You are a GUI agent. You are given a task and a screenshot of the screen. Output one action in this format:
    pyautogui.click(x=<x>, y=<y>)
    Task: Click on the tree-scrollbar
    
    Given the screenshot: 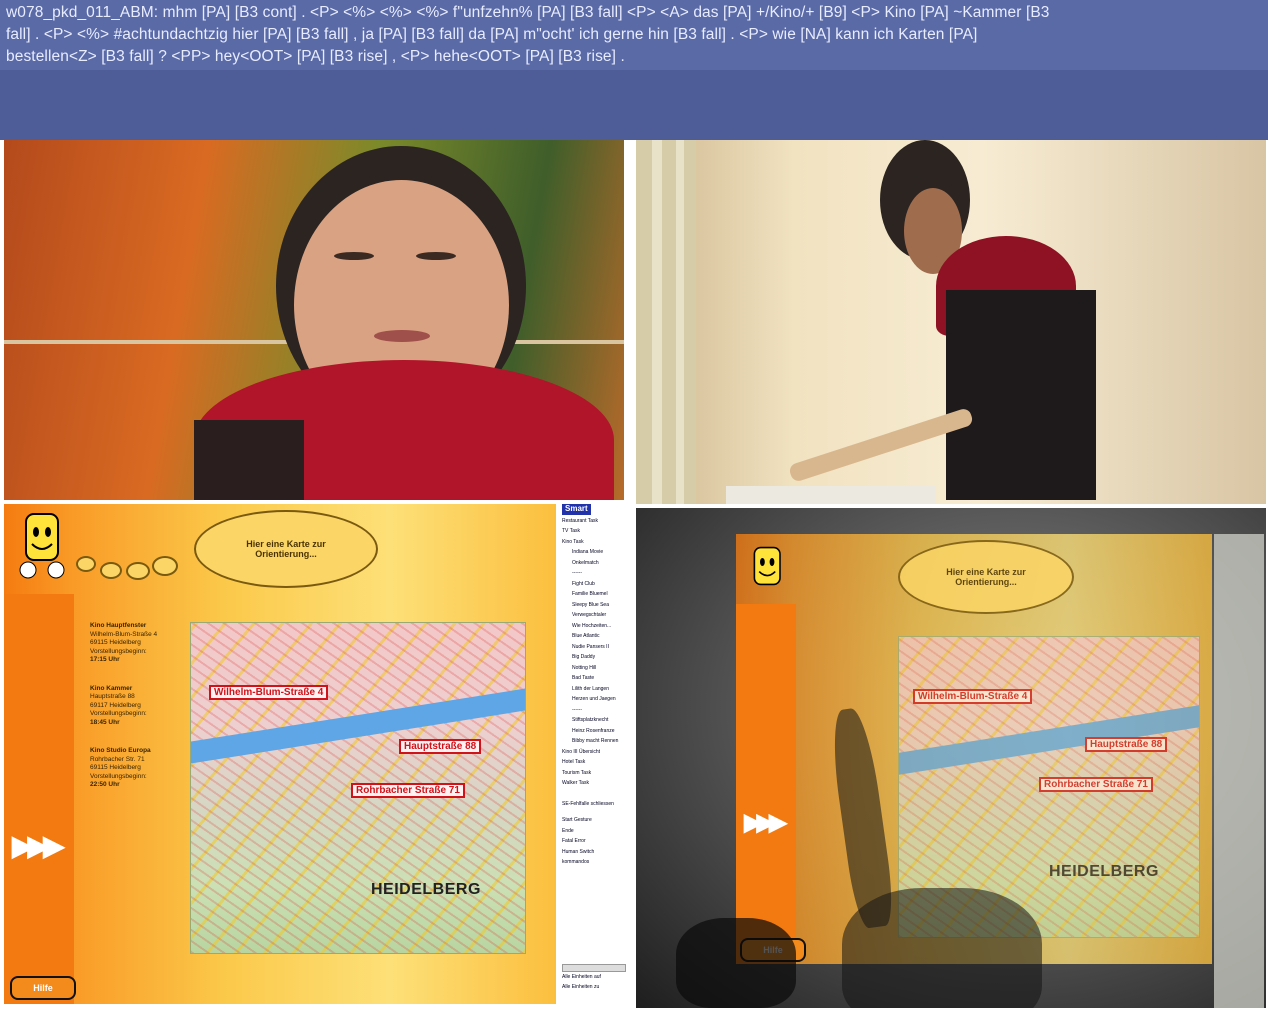 What is the action you would take?
    pyautogui.click(x=594, y=968)
    